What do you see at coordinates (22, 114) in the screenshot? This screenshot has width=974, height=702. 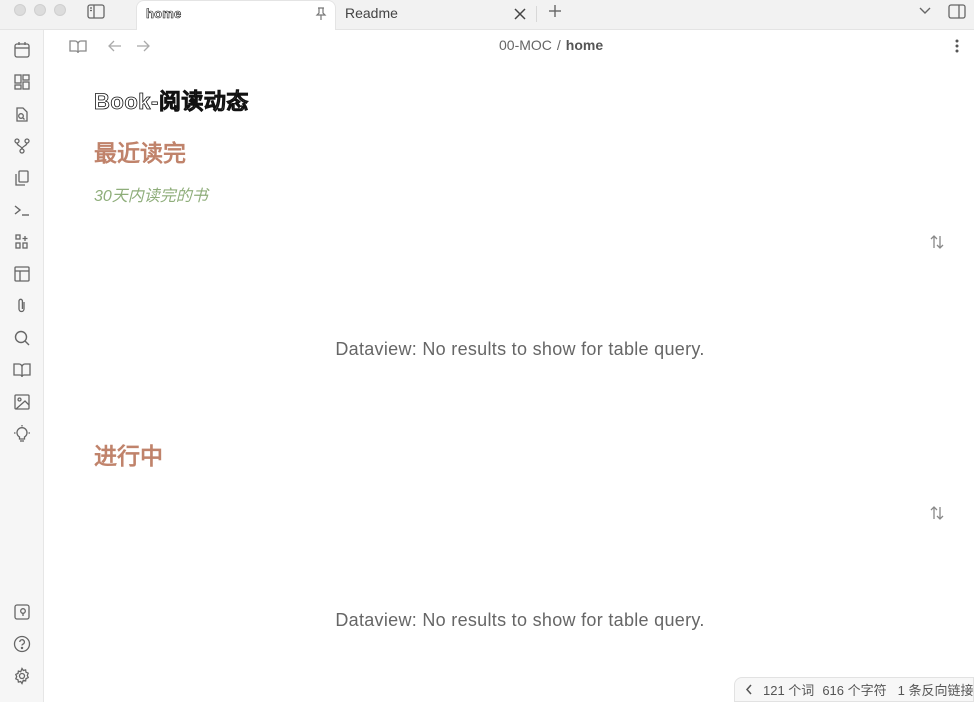 I see `file-search-icon` at bounding box center [22, 114].